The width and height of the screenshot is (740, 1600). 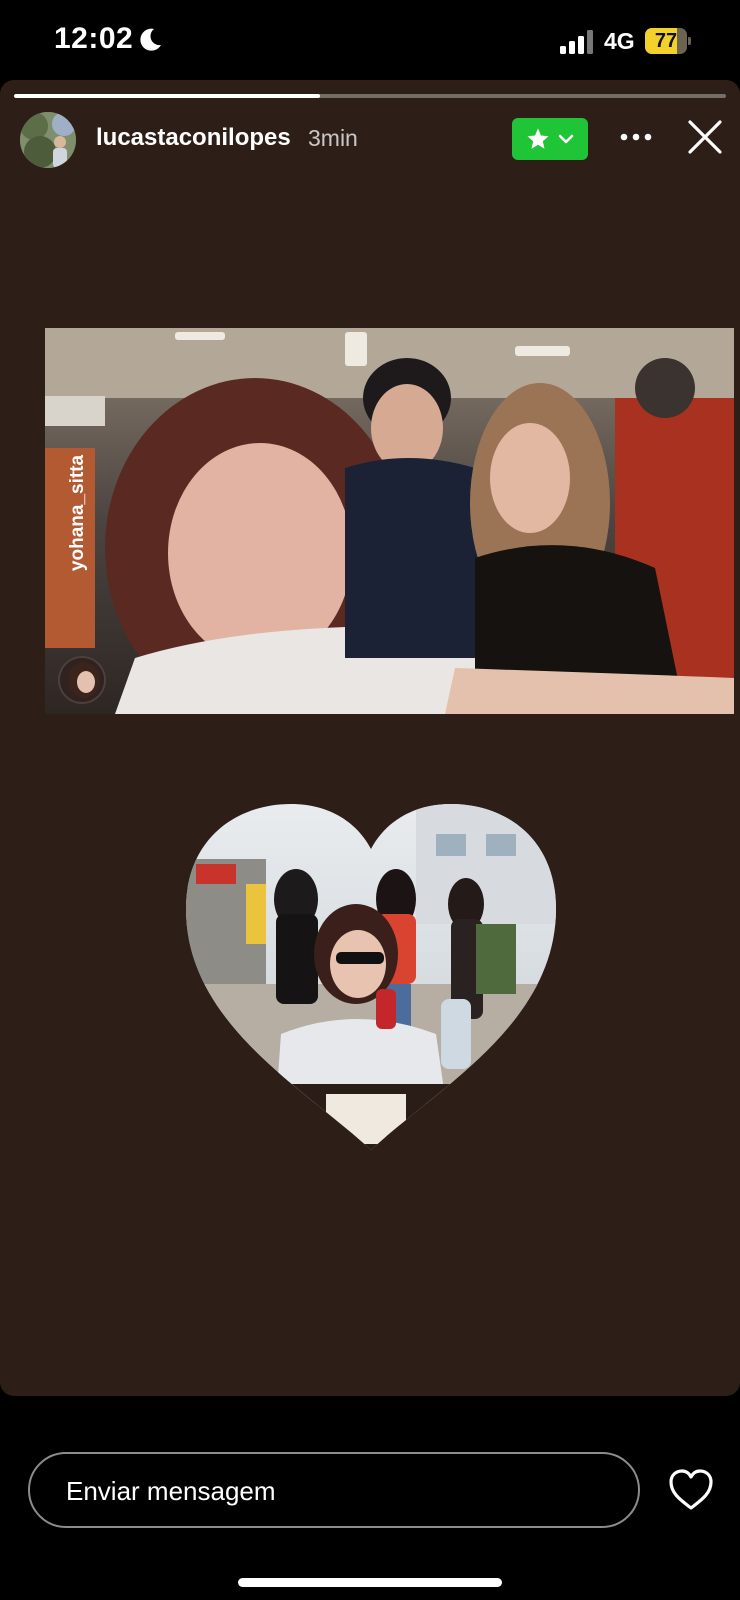 What do you see at coordinates (370, 96) in the screenshot?
I see `story-progress-bar` at bounding box center [370, 96].